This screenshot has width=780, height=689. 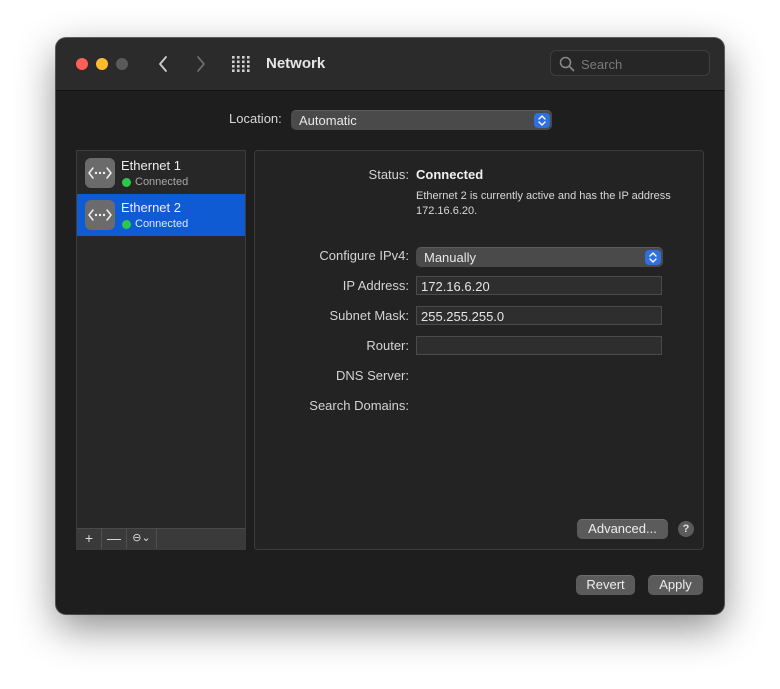 What do you see at coordinates (605, 585) in the screenshot?
I see `revert-button: Revert` at bounding box center [605, 585].